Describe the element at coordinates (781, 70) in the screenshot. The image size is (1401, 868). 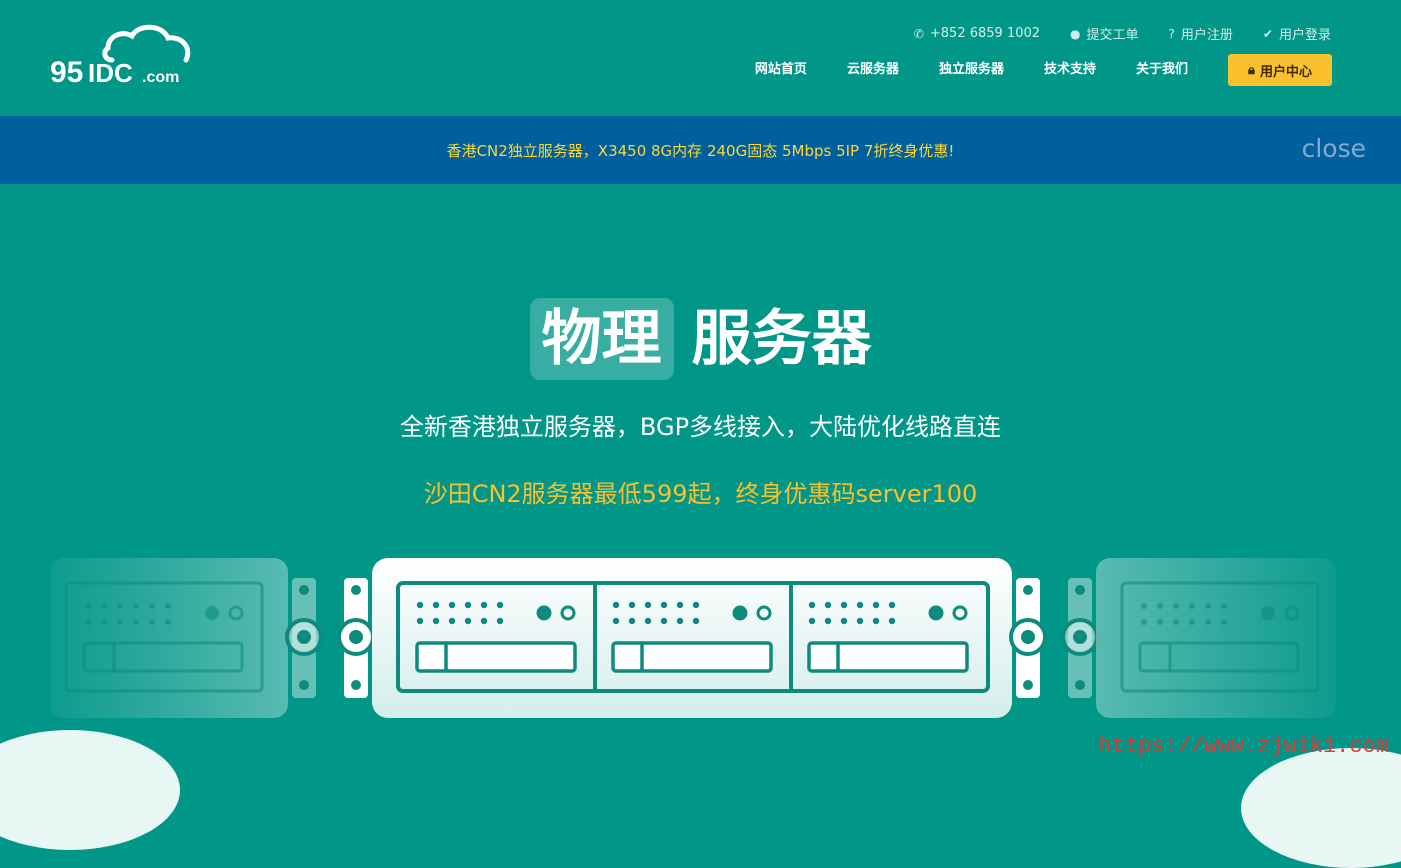
I see `nav-home: 网站首页` at that location.